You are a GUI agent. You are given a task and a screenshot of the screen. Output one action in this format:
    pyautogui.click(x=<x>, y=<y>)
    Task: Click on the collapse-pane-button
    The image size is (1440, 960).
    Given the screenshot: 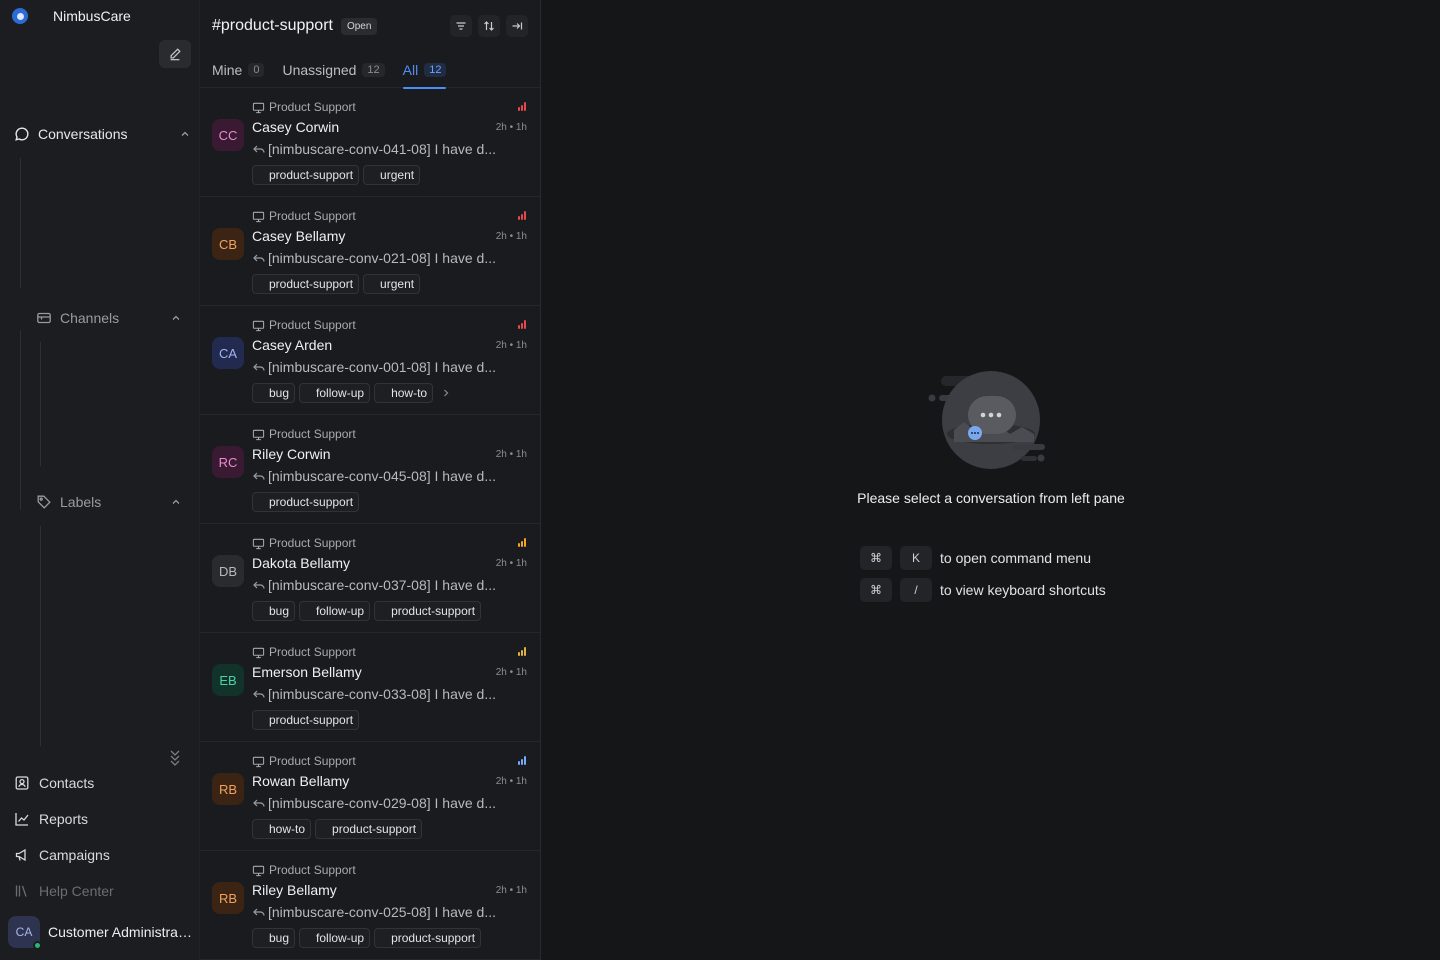 What is the action you would take?
    pyautogui.click(x=517, y=26)
    